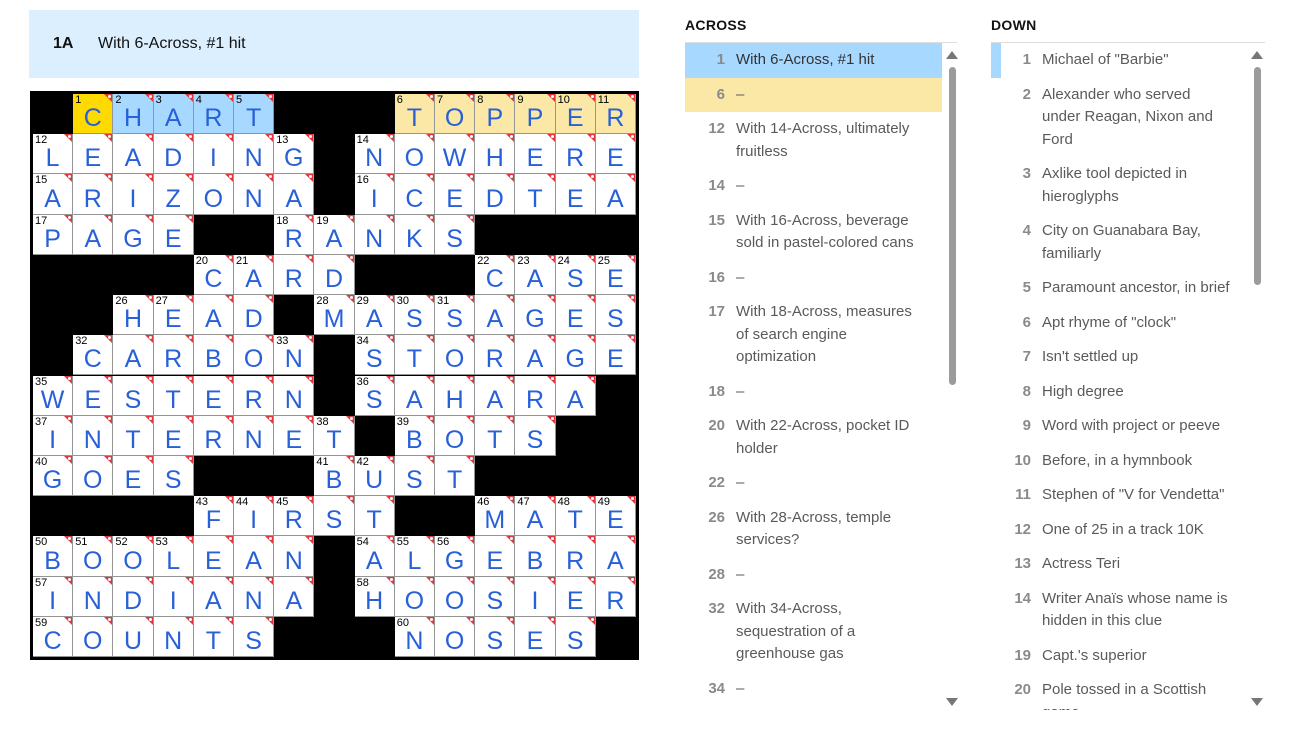 The width and height of the screenshot is (1306, 733). I want to click on grid-cell: 49 E, so click(615, 516).